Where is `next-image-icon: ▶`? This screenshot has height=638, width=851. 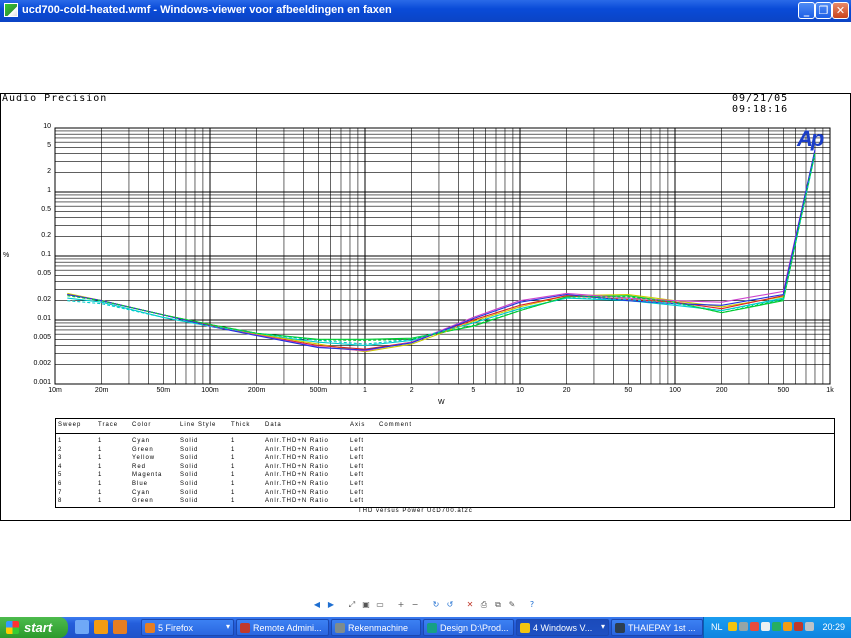 next-image-icon: ▶ is located at coordinates (331, 605).